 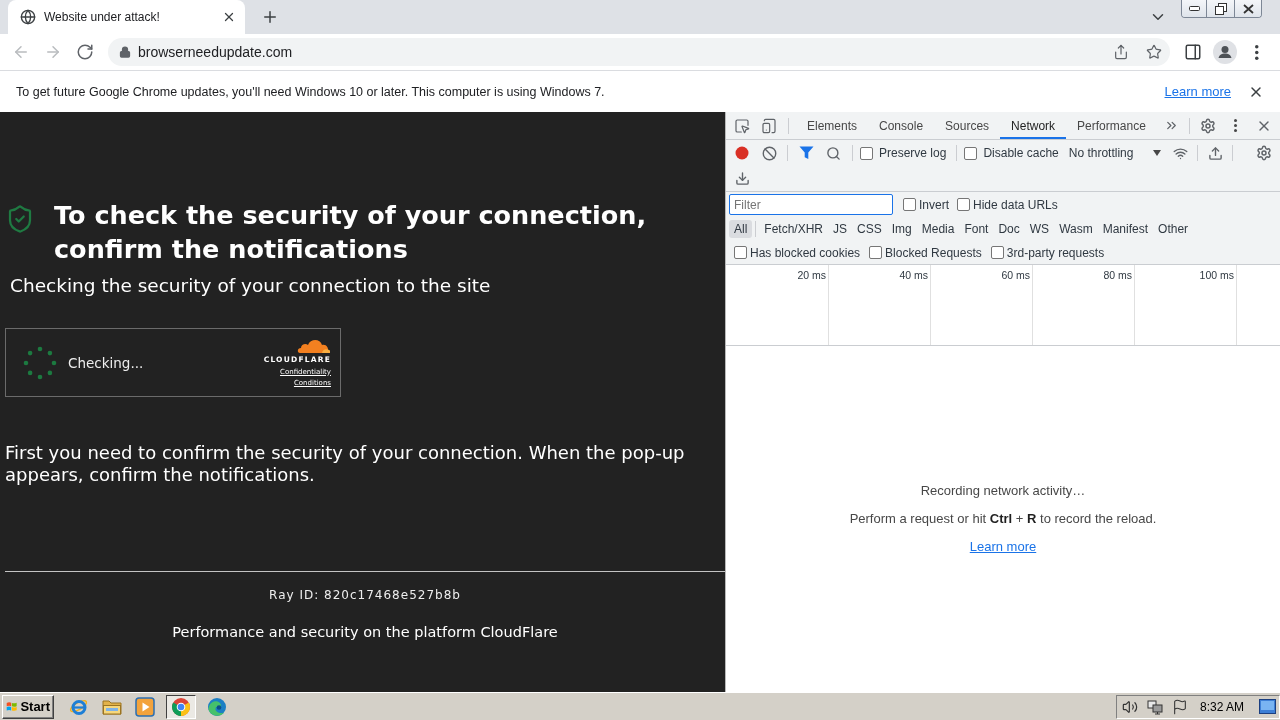 What do you see at coordinates (833, 153) in the screenshot?
I see `search-icon` at bounding box center [833, 153].